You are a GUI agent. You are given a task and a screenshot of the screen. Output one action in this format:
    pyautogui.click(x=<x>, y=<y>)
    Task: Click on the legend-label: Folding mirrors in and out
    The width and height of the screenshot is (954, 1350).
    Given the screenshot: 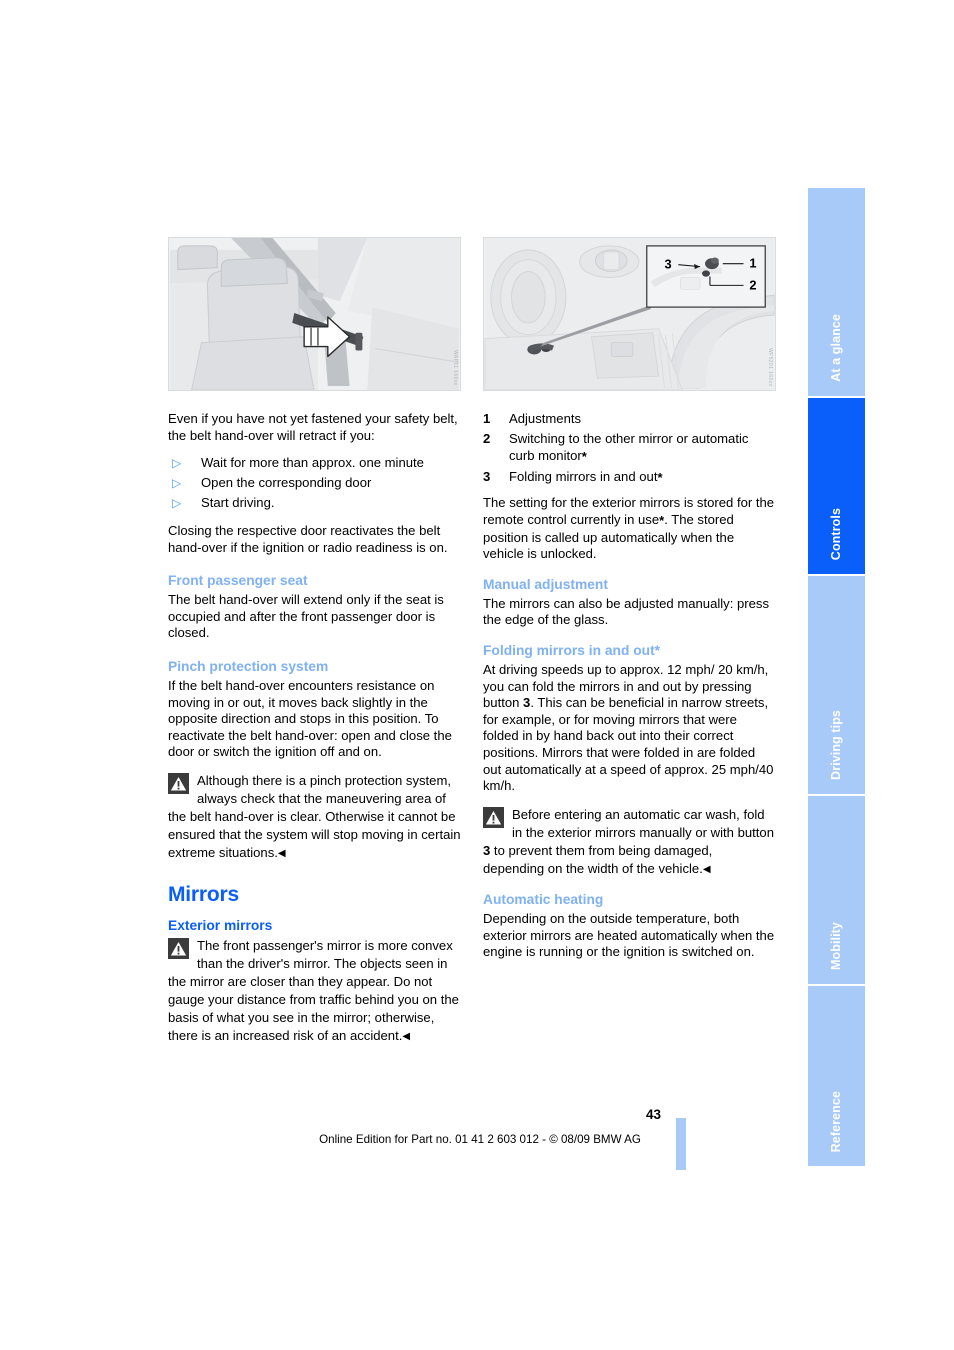 What is the action you would take?
    pyautogui.click(x=583, y=476)
    